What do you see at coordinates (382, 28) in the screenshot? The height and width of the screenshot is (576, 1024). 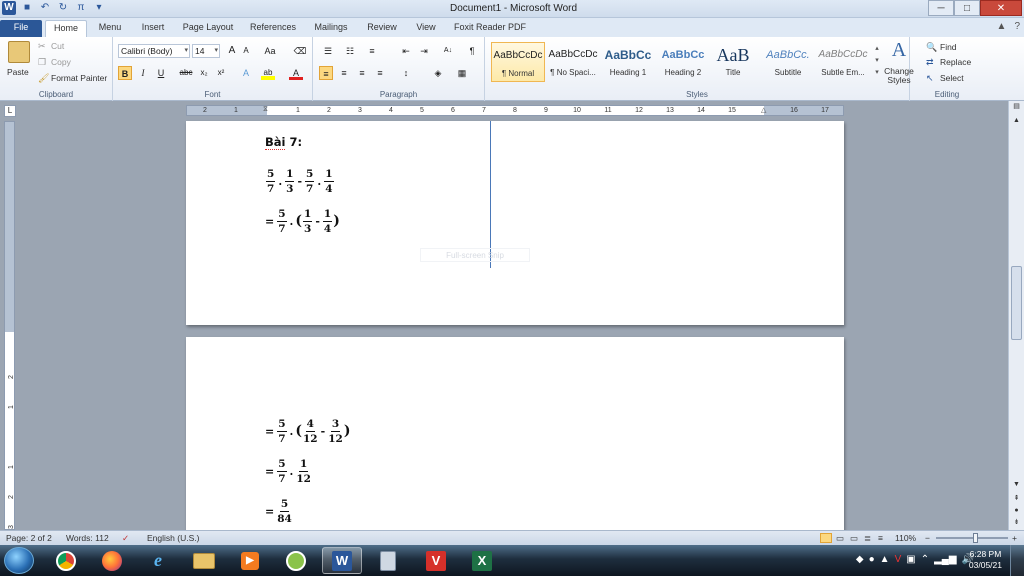 I see `tab-review: Review` at bounding box center [382, 28].